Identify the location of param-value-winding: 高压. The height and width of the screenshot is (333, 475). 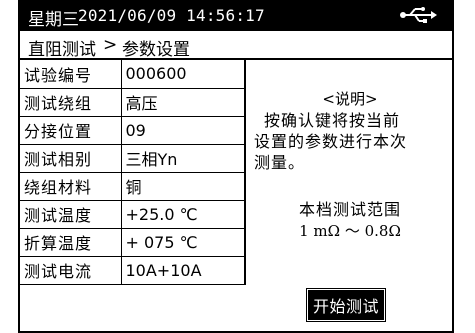
(183, 102).